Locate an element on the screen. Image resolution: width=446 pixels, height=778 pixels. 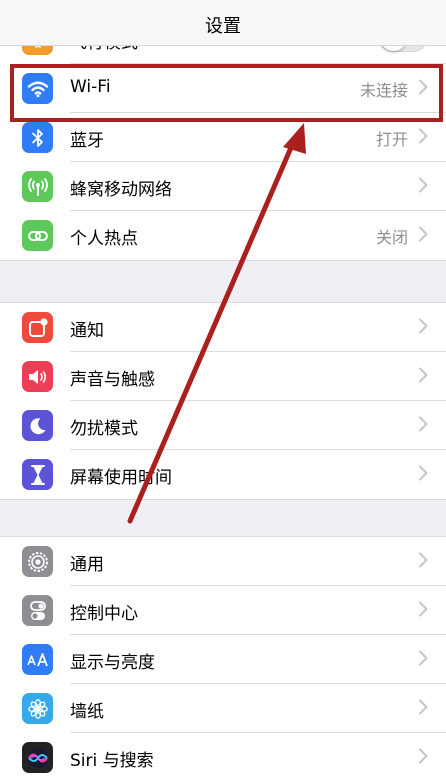
settings-row-cellular: 蜂窝移动网络 is located at coordinates (223, 186).